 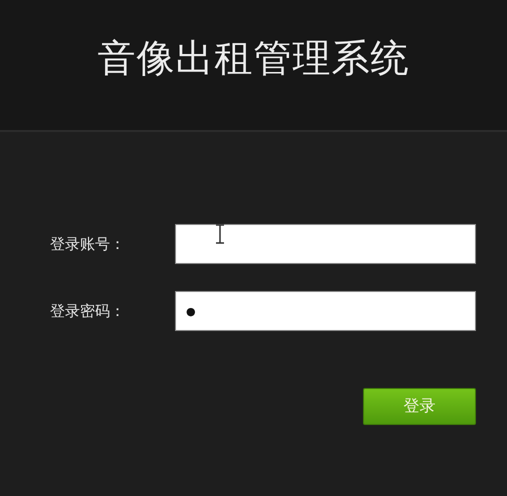 What do you see at coordinates (88, 244) in the screenshot?
I see `field-label: 登录账号：` at bounding box center [88, 244].